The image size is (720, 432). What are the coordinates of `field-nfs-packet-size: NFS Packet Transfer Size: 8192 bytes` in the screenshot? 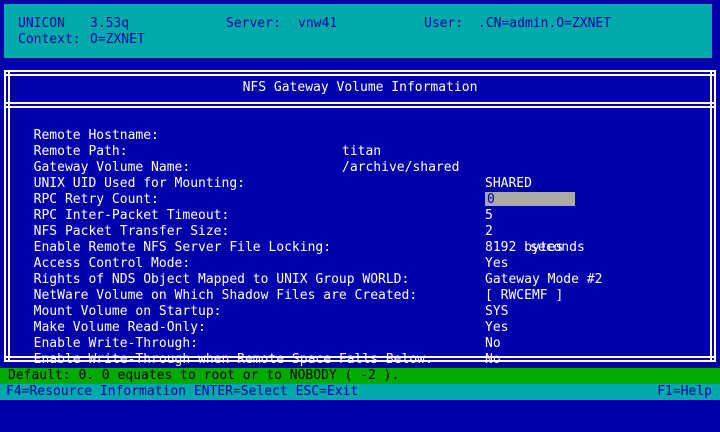 It's located at (291, 231).